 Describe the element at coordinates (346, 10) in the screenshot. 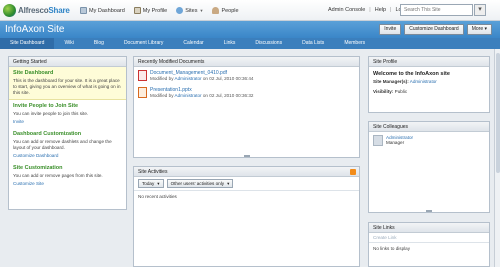

I see `admin-console-link: Admin Console` at that location.